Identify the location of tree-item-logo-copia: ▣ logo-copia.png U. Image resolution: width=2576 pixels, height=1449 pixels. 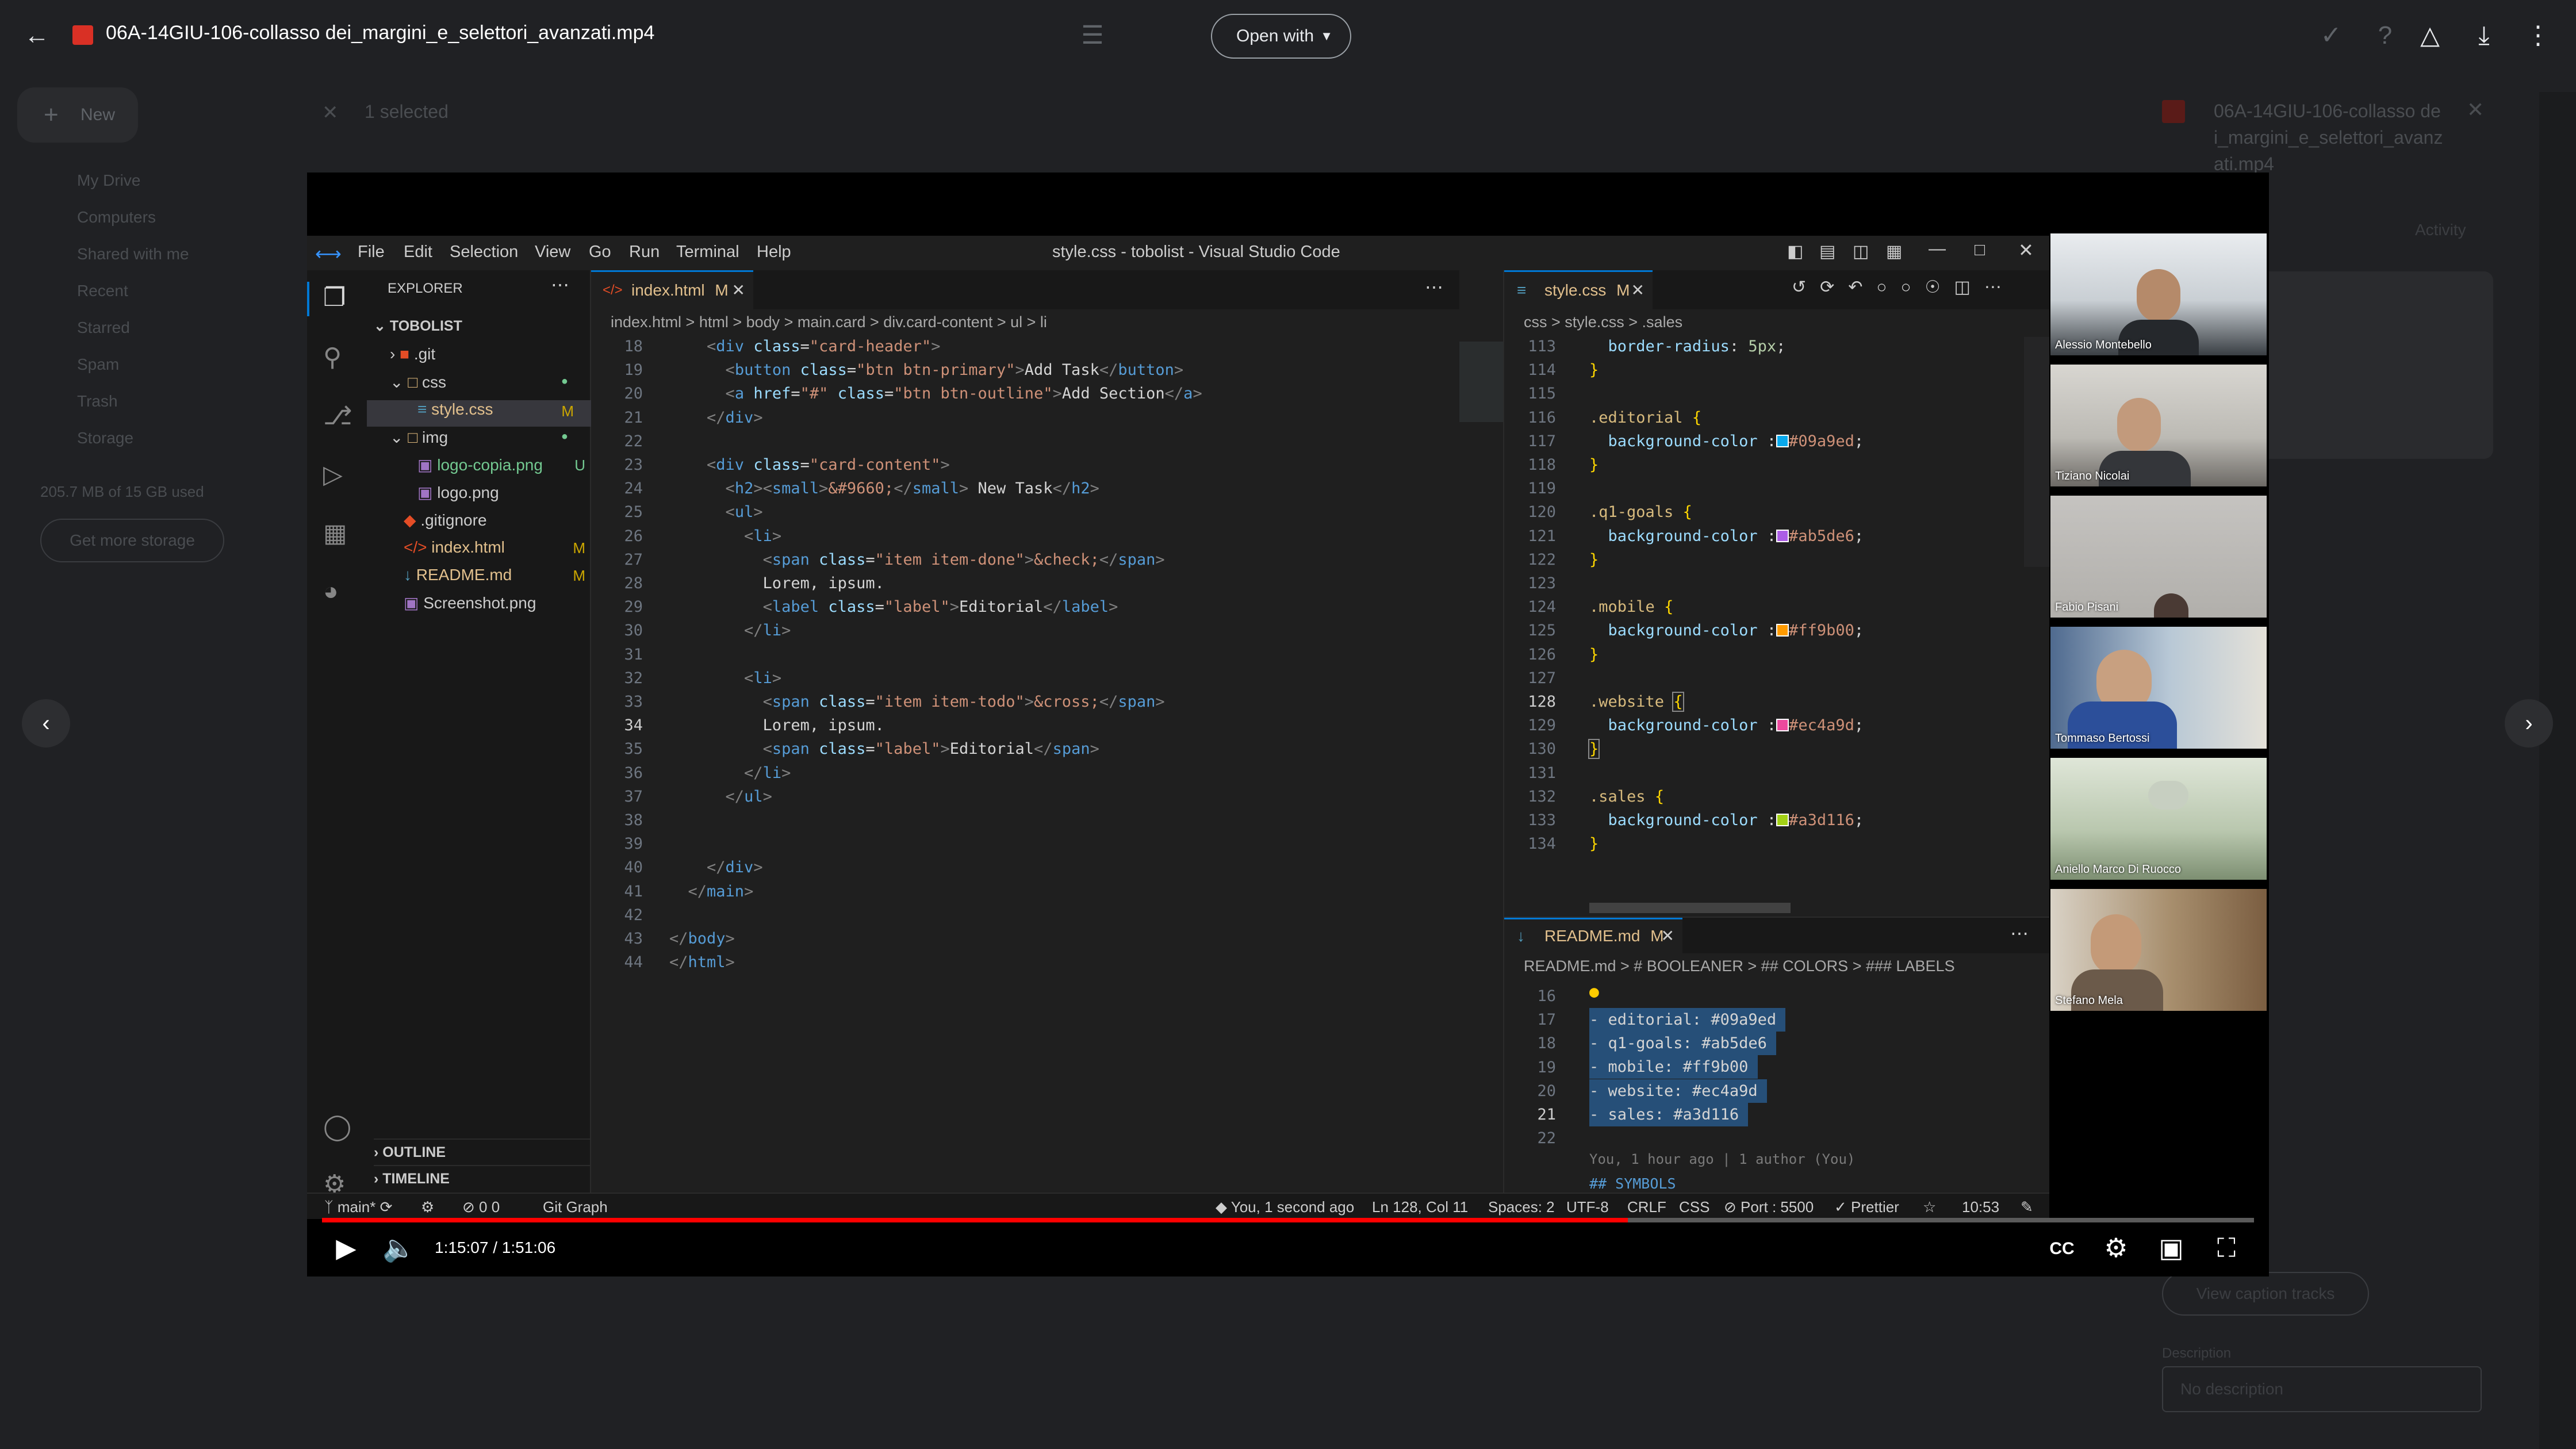
(501, 464).